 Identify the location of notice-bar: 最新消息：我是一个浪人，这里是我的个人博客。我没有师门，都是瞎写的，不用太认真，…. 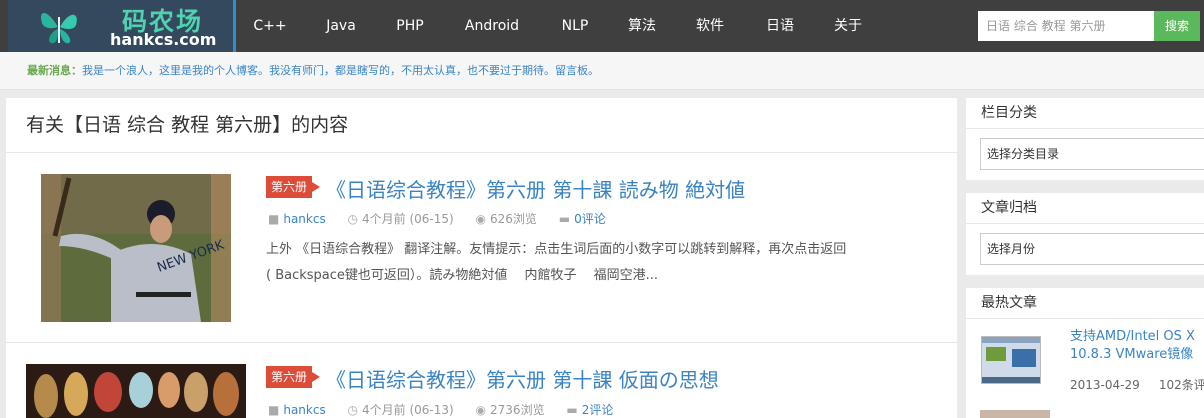
(602, 71).